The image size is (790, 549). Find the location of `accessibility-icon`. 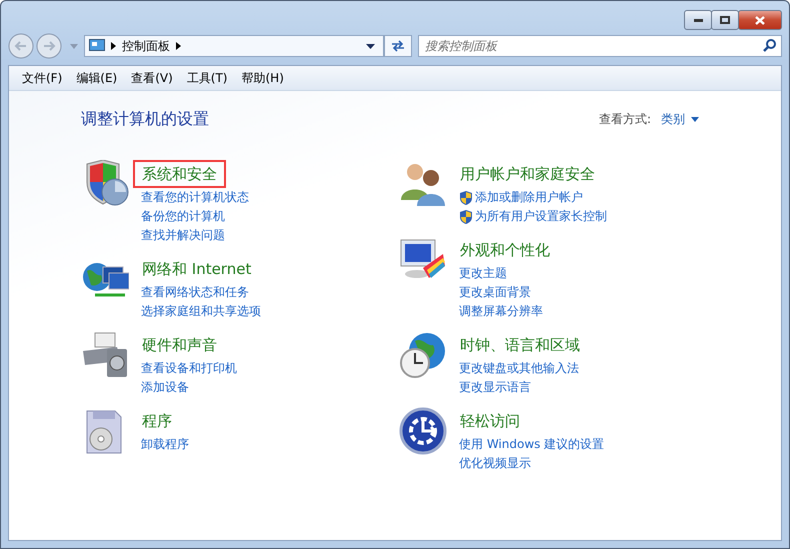

accessibility-icon is located at coordinates (423, 431).